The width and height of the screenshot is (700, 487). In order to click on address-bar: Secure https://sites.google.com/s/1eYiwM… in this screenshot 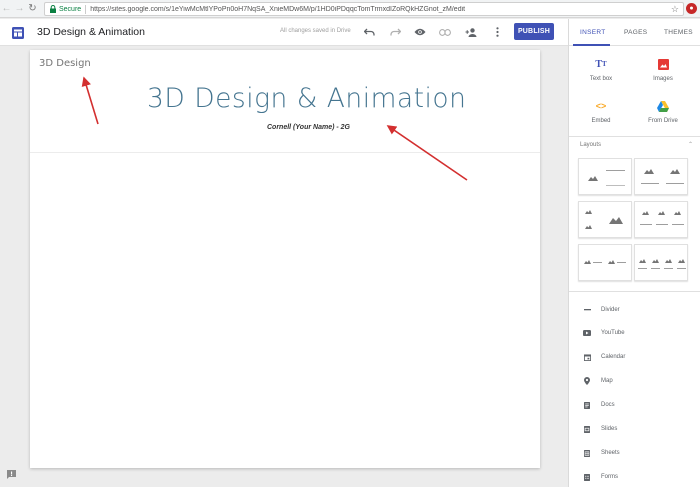, I will do `click(364, 9)`.